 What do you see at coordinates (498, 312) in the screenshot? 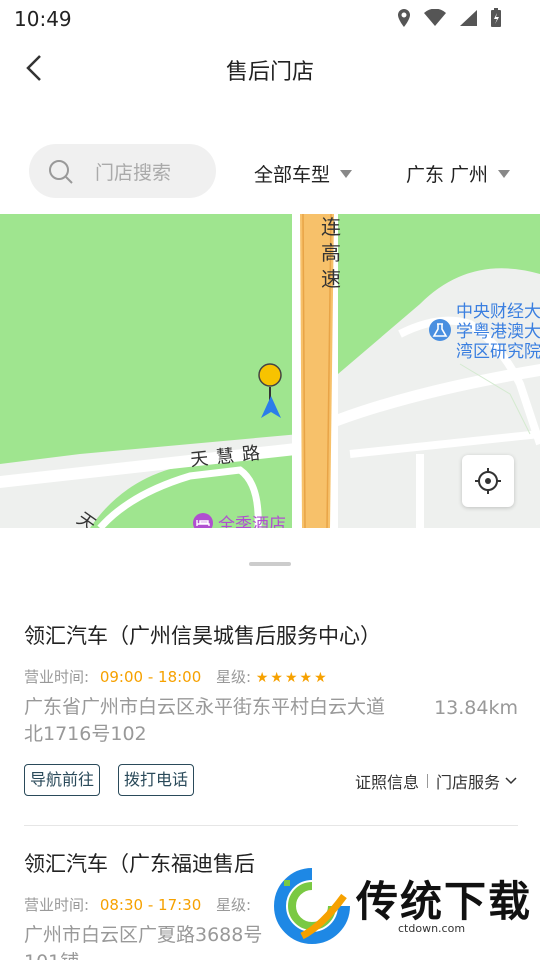
I see `poi-university-line-1: 中央财经大` at bounding box center [498, 312].